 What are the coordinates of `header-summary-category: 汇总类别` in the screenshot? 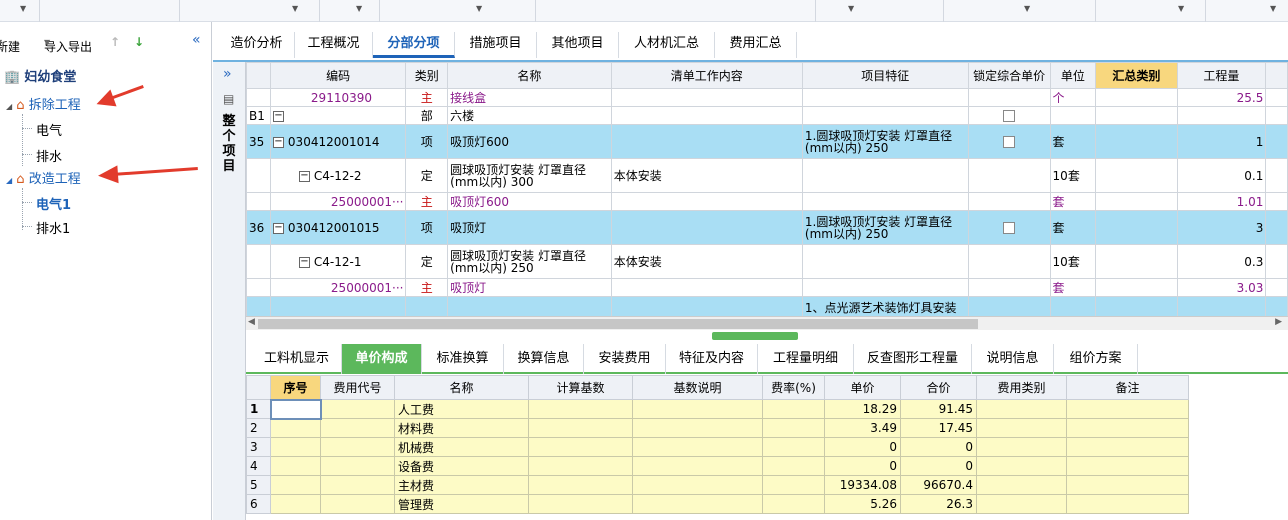 It's located at (1136, 75).